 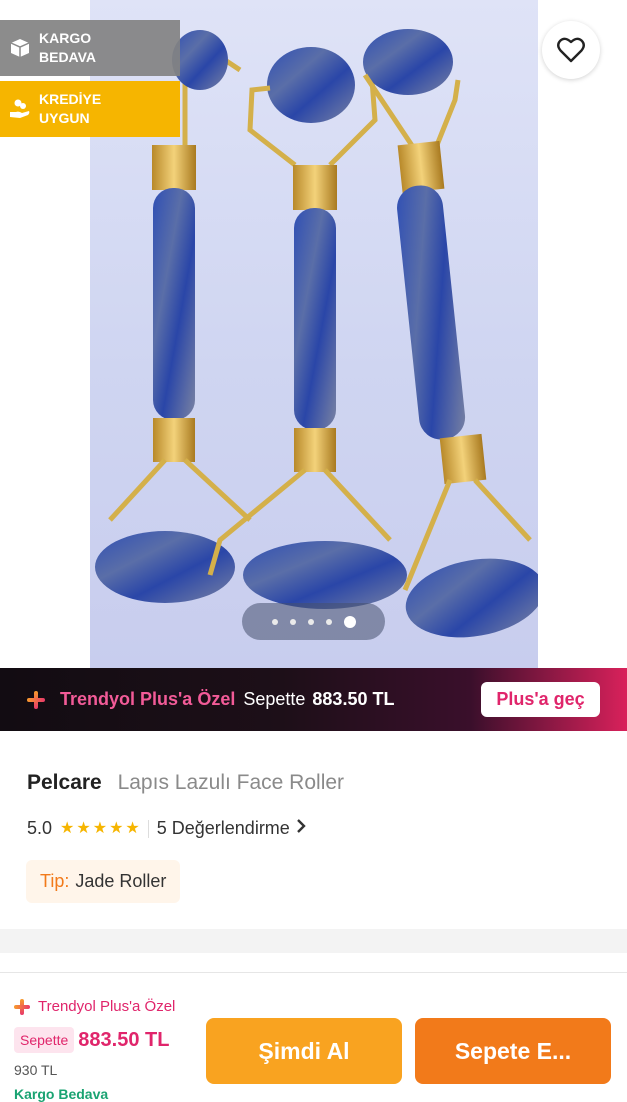 What do you see at coordinates (107, 1006) in the screenshot?
I see `bottom-plus-text: Trendyol Plus'a Özel` at bounding box center [107, 1006].